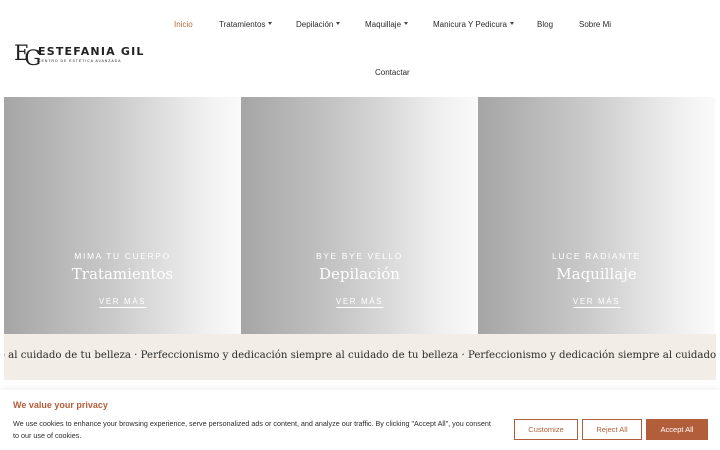  Describe the element at coordinates (60, 405) in the screenshot. I see `cookie-title: We value your privacy` at that location.